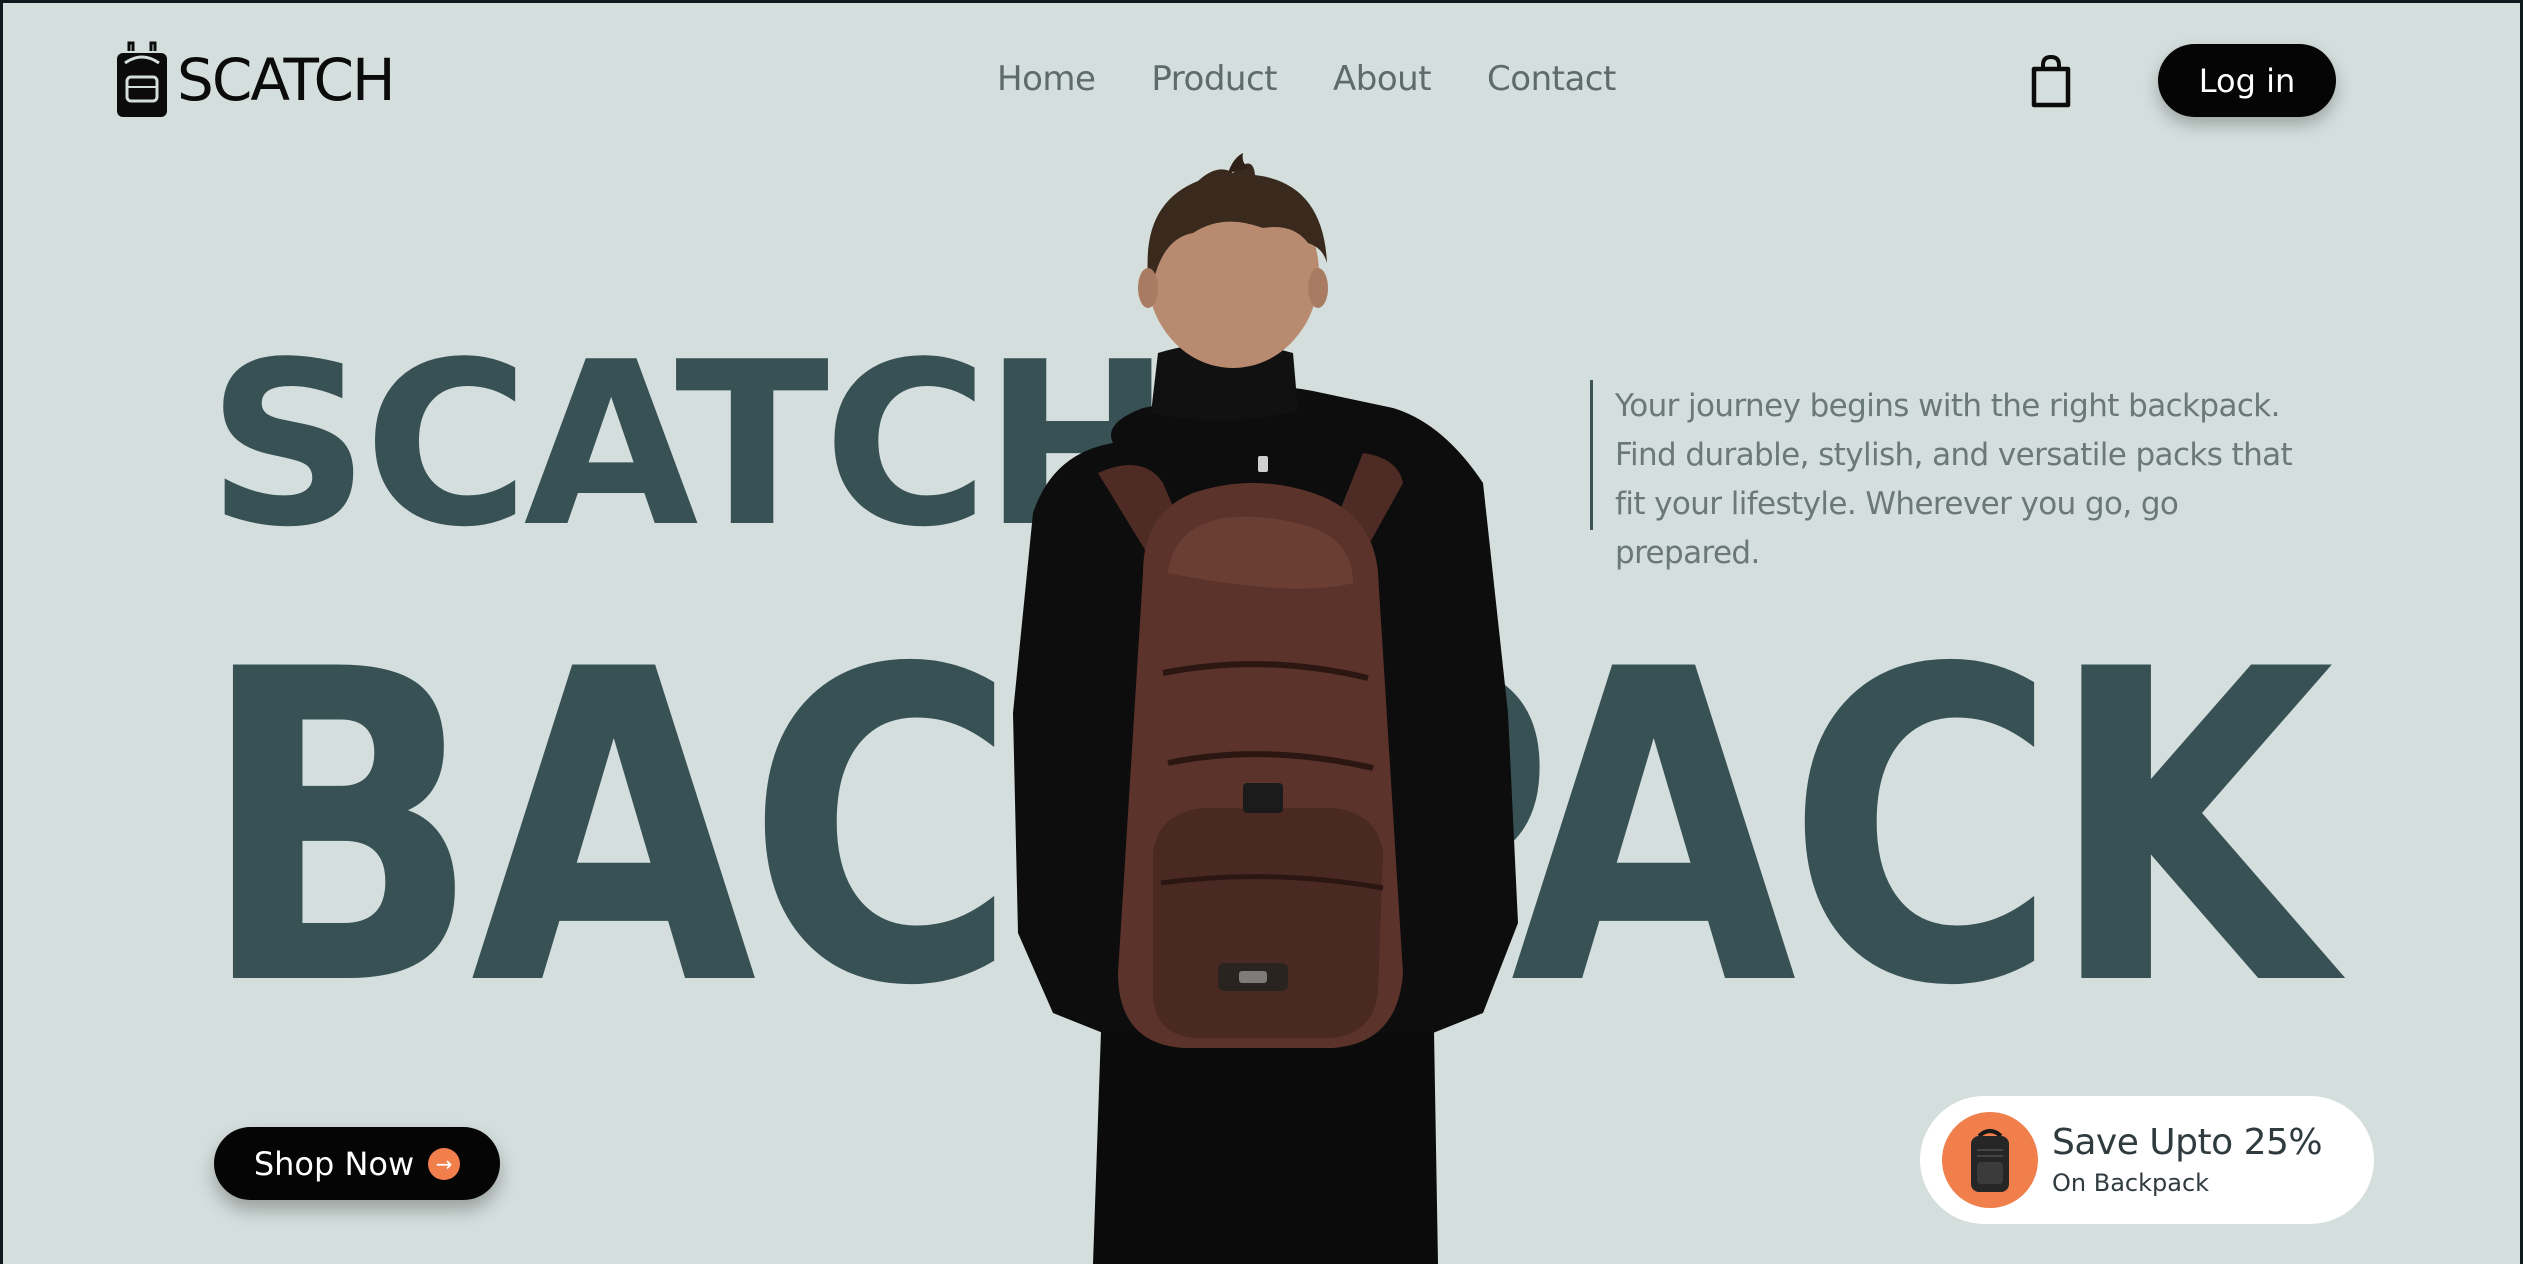 This screenshot has height=1264, width=2523. I want to click on arrow-right-icon: →, so click(444, 1163).